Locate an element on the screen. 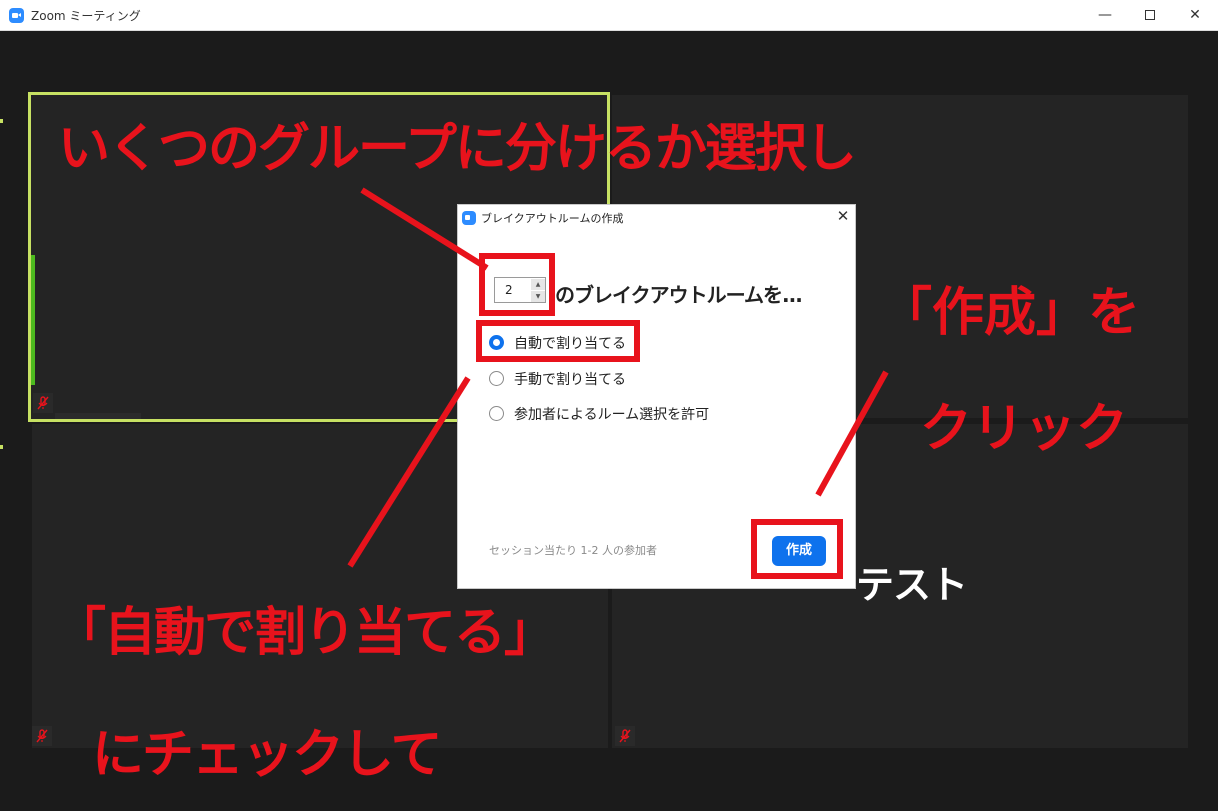 This screenshot has height=811, width=1218. participant-name: テスト is located at coordinates (912, 585).